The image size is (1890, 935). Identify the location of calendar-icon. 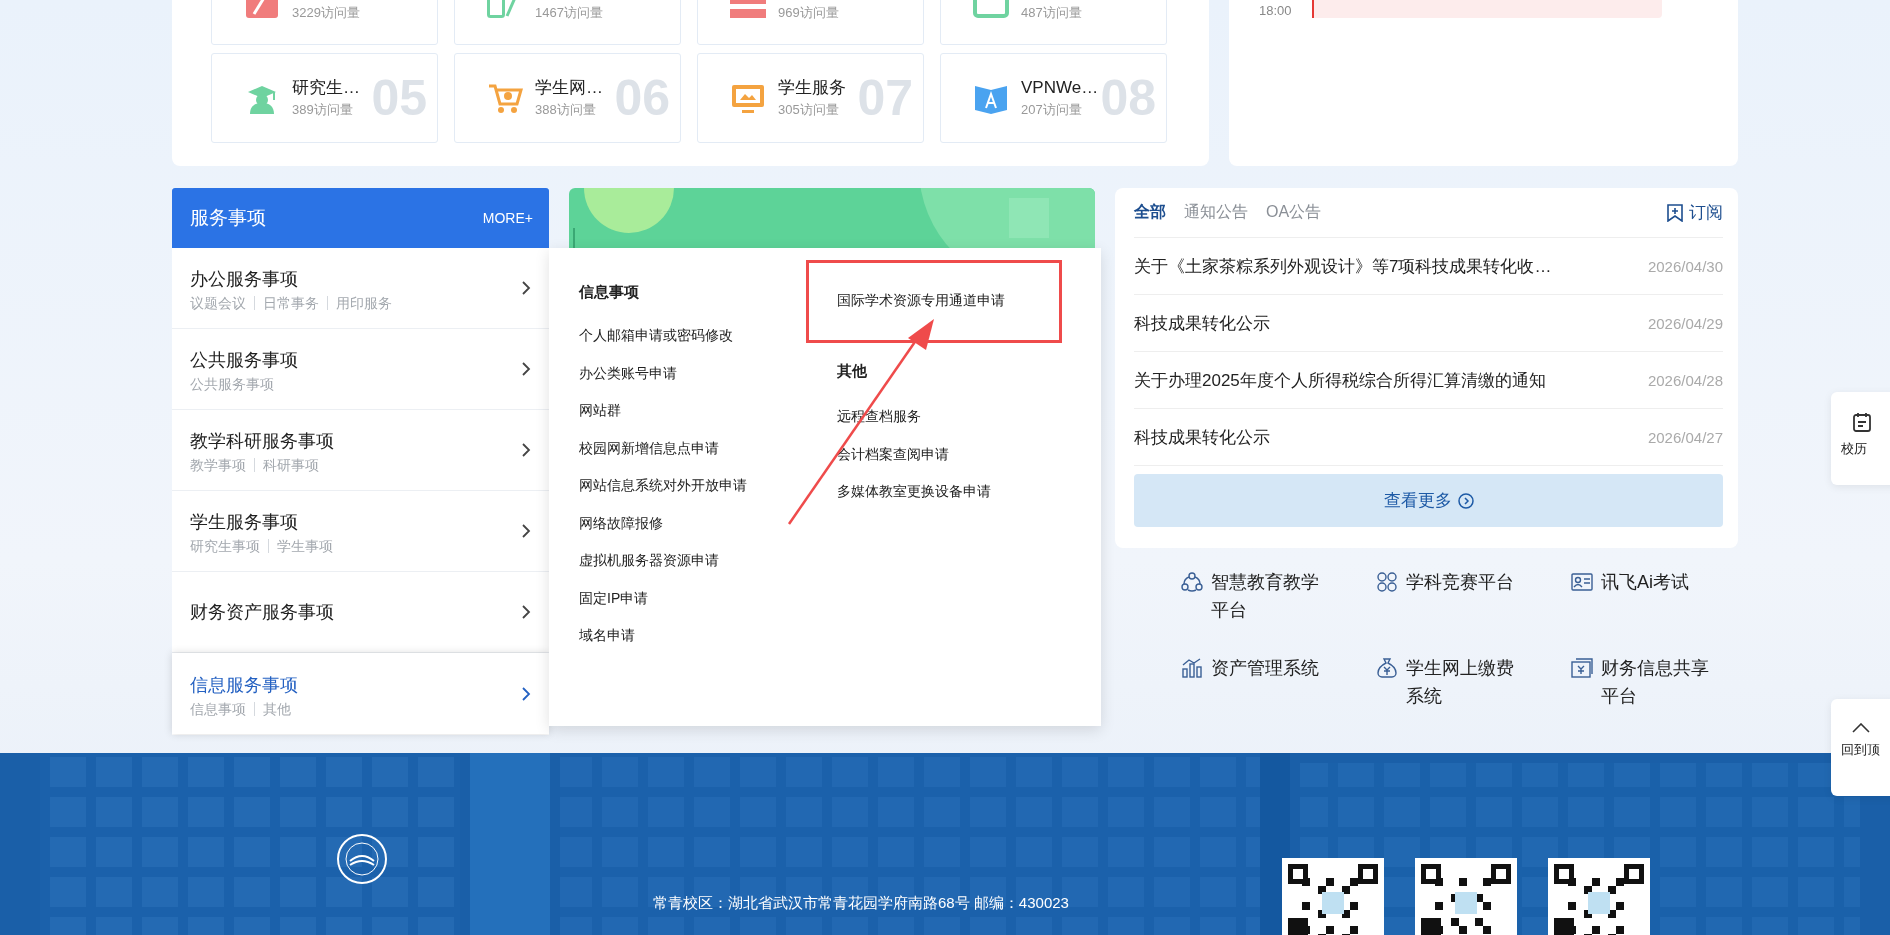
(1862, 422).